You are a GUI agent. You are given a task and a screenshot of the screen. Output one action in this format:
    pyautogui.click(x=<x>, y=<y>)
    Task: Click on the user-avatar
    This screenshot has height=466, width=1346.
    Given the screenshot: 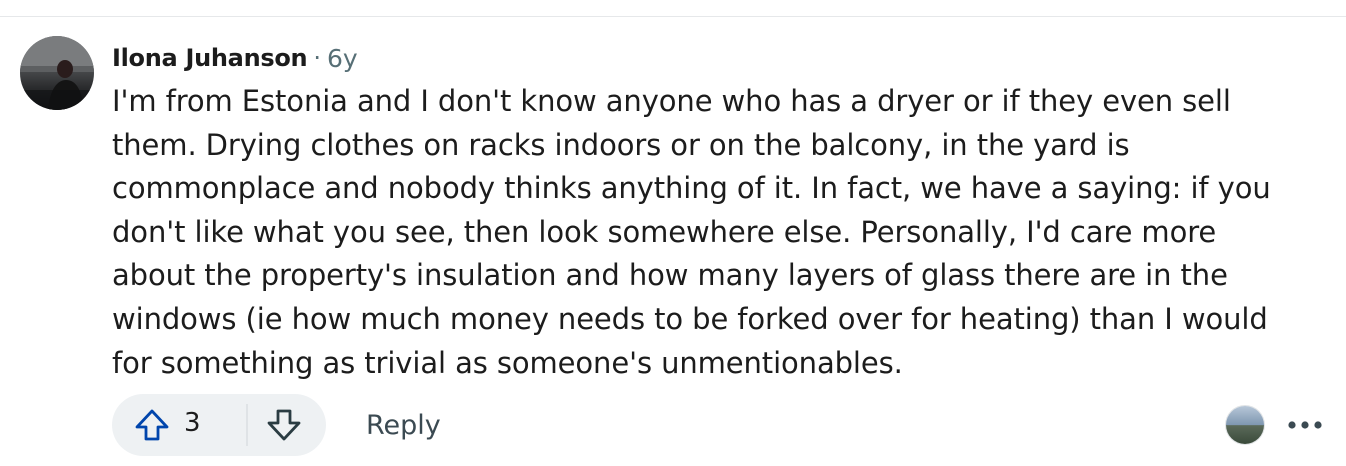 What is the action you would take?
    pyautogui.click(x=57, y=73)
    